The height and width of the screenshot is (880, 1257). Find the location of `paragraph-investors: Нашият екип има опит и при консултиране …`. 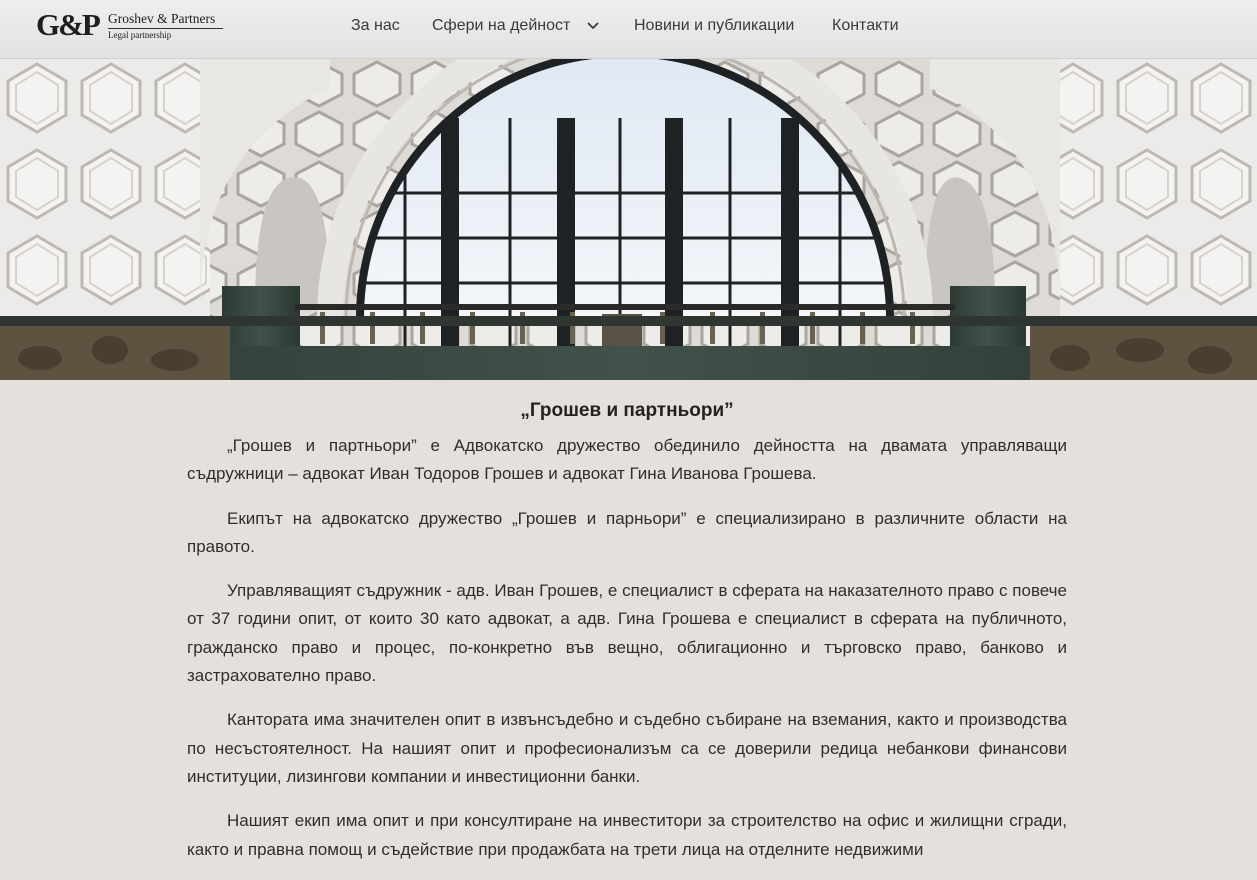

paragraph-investors: Нашият екип има опит и при консултиране … is located at coordinates (627, 835).